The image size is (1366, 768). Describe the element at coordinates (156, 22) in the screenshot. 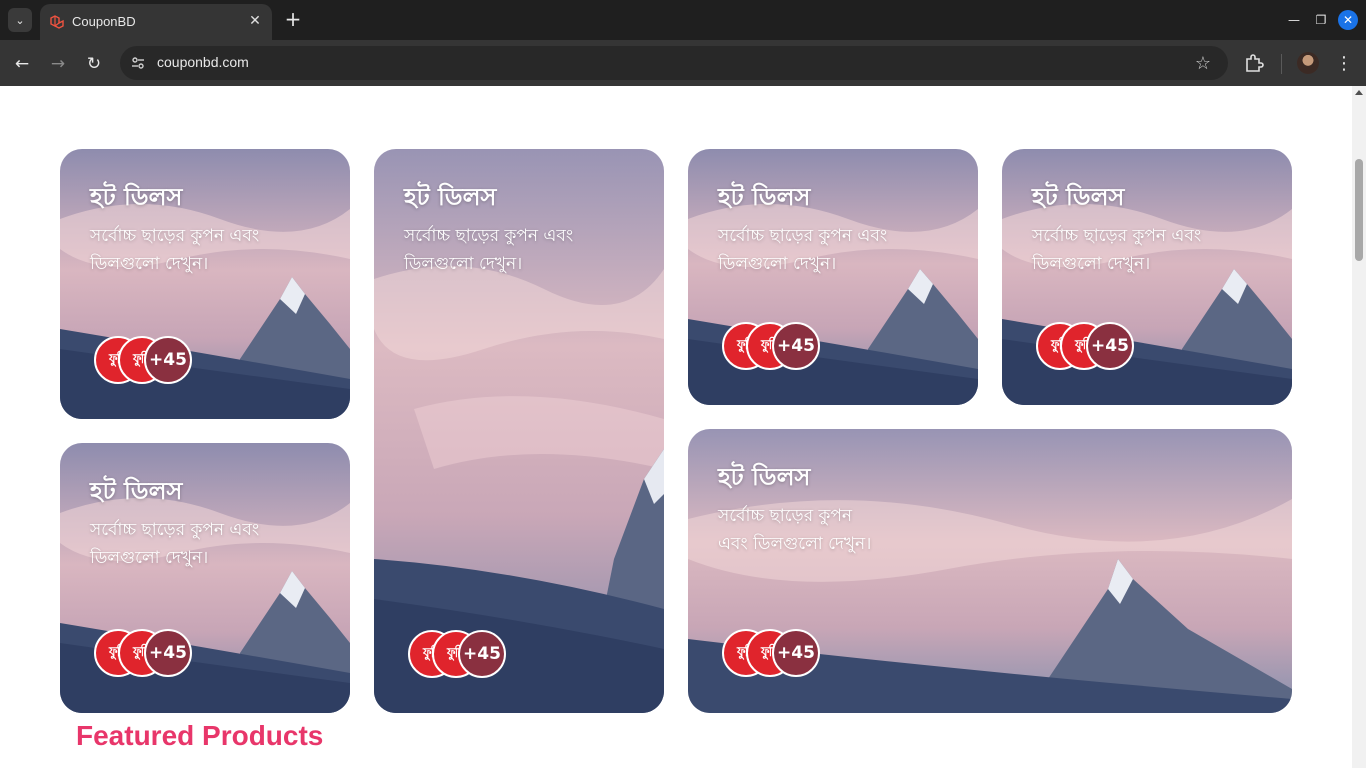

I see `browser-tab: CouponBD ✕` at that location.